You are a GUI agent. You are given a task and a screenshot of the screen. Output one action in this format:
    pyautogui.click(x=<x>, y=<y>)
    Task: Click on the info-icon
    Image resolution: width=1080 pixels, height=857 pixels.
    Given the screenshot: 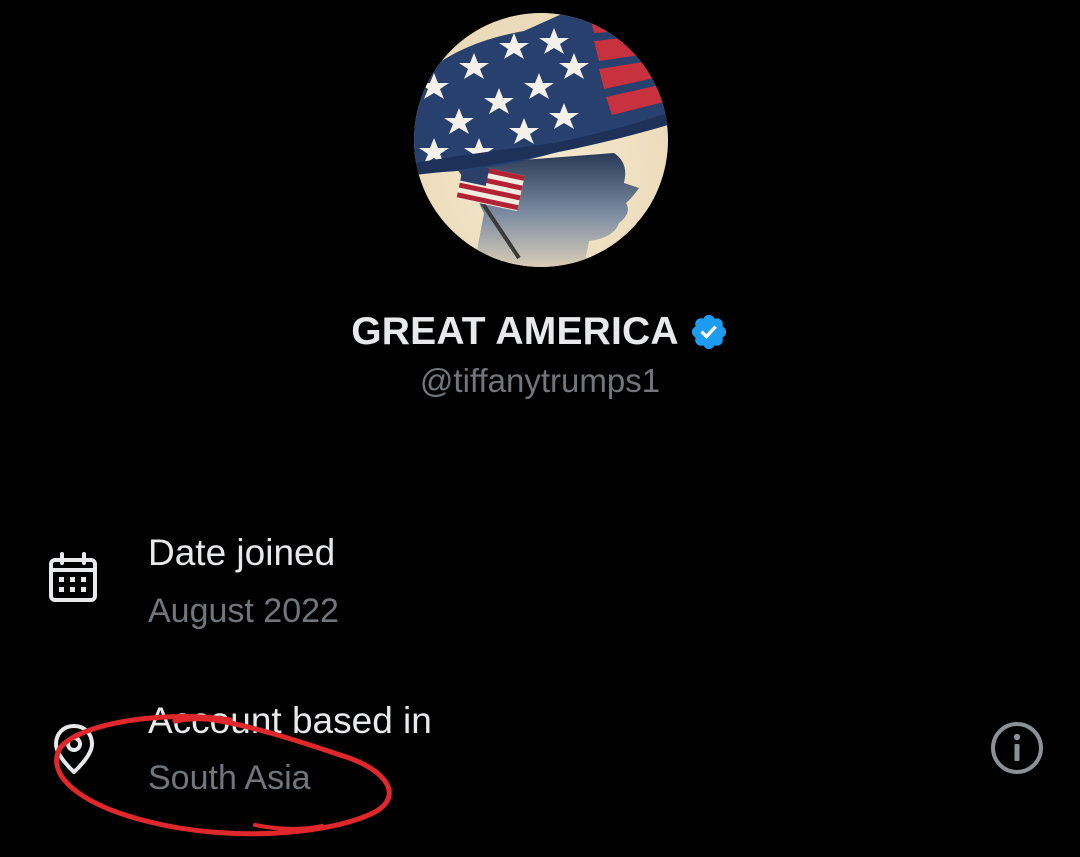 What is the action you would take?
    pyautogui.click(x=1017, y=748)
    